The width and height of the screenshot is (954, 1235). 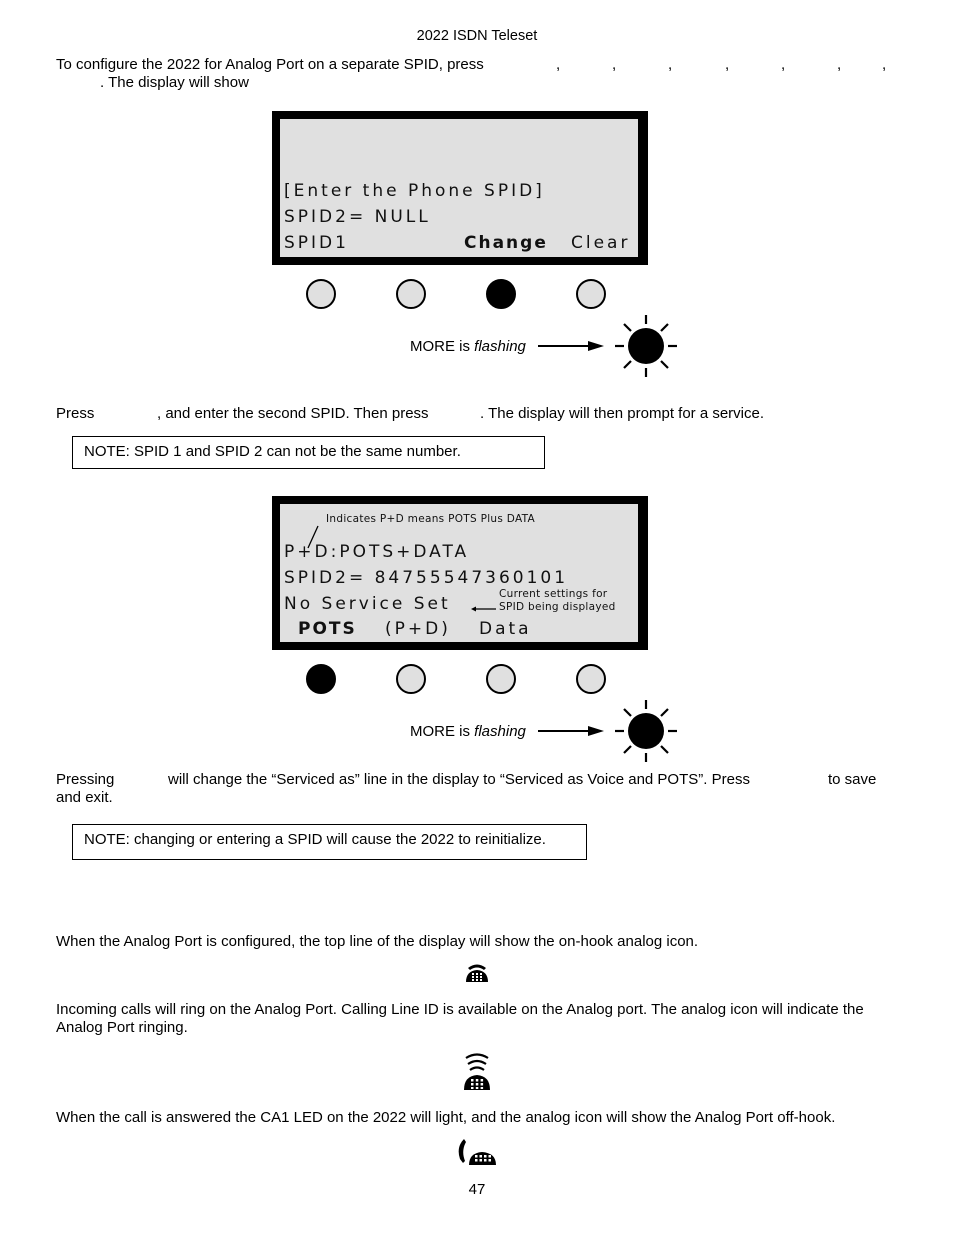 What do you see at coordinates (414, 191) in the screenshot?
I see `lcd-line-prompt: [Enter the Phone SPID]` at bounding box center [414, 191].